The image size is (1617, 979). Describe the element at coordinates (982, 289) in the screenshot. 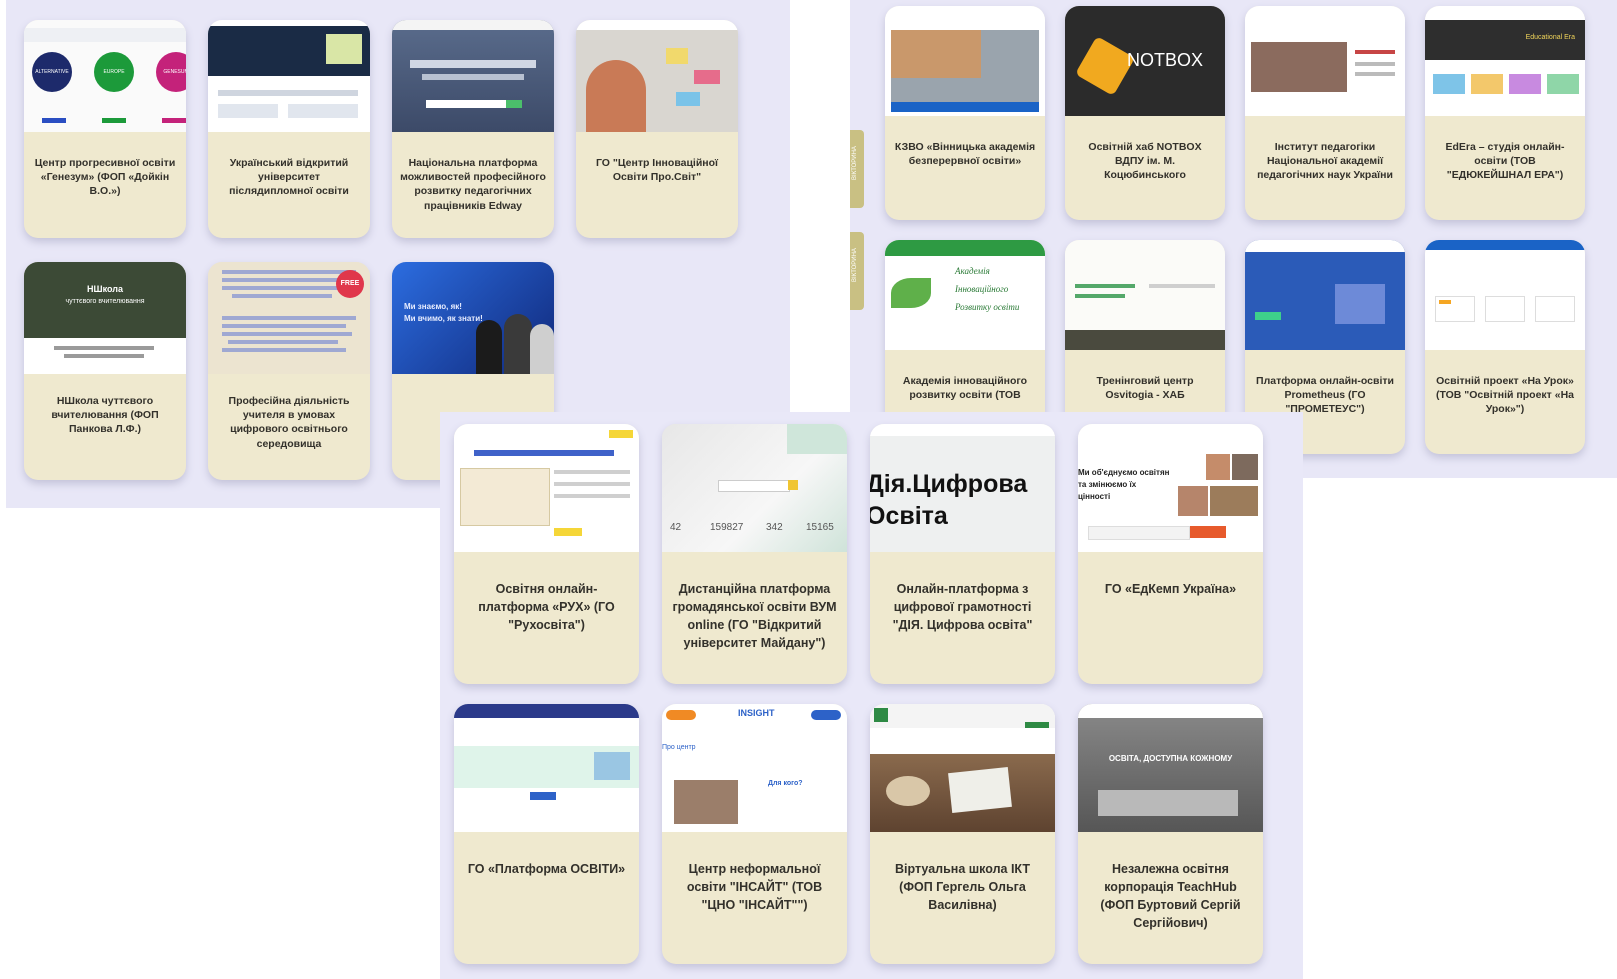

I see `thumb-line-2: Інноваційного` at that location.